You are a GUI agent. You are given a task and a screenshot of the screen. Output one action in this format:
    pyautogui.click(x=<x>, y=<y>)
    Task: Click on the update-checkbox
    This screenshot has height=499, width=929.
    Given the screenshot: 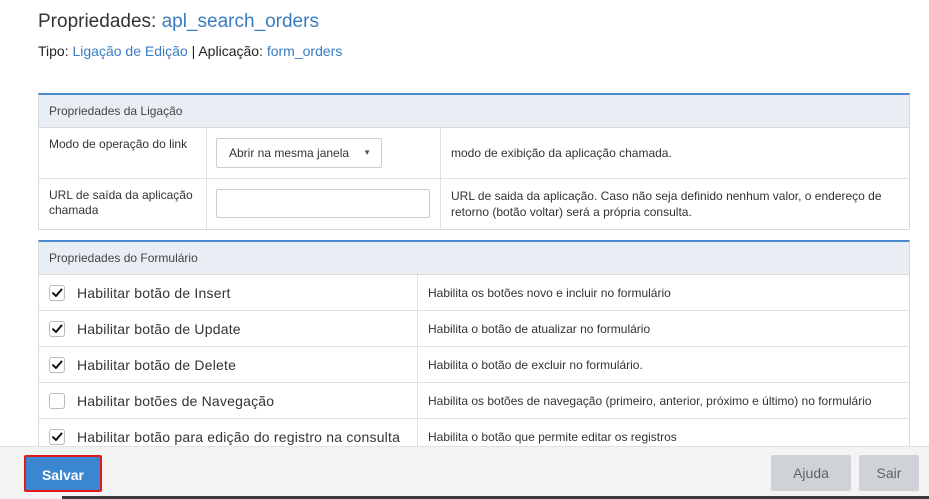 What is the action you would take?
    pyautogui.click(x=57, y=328)
    